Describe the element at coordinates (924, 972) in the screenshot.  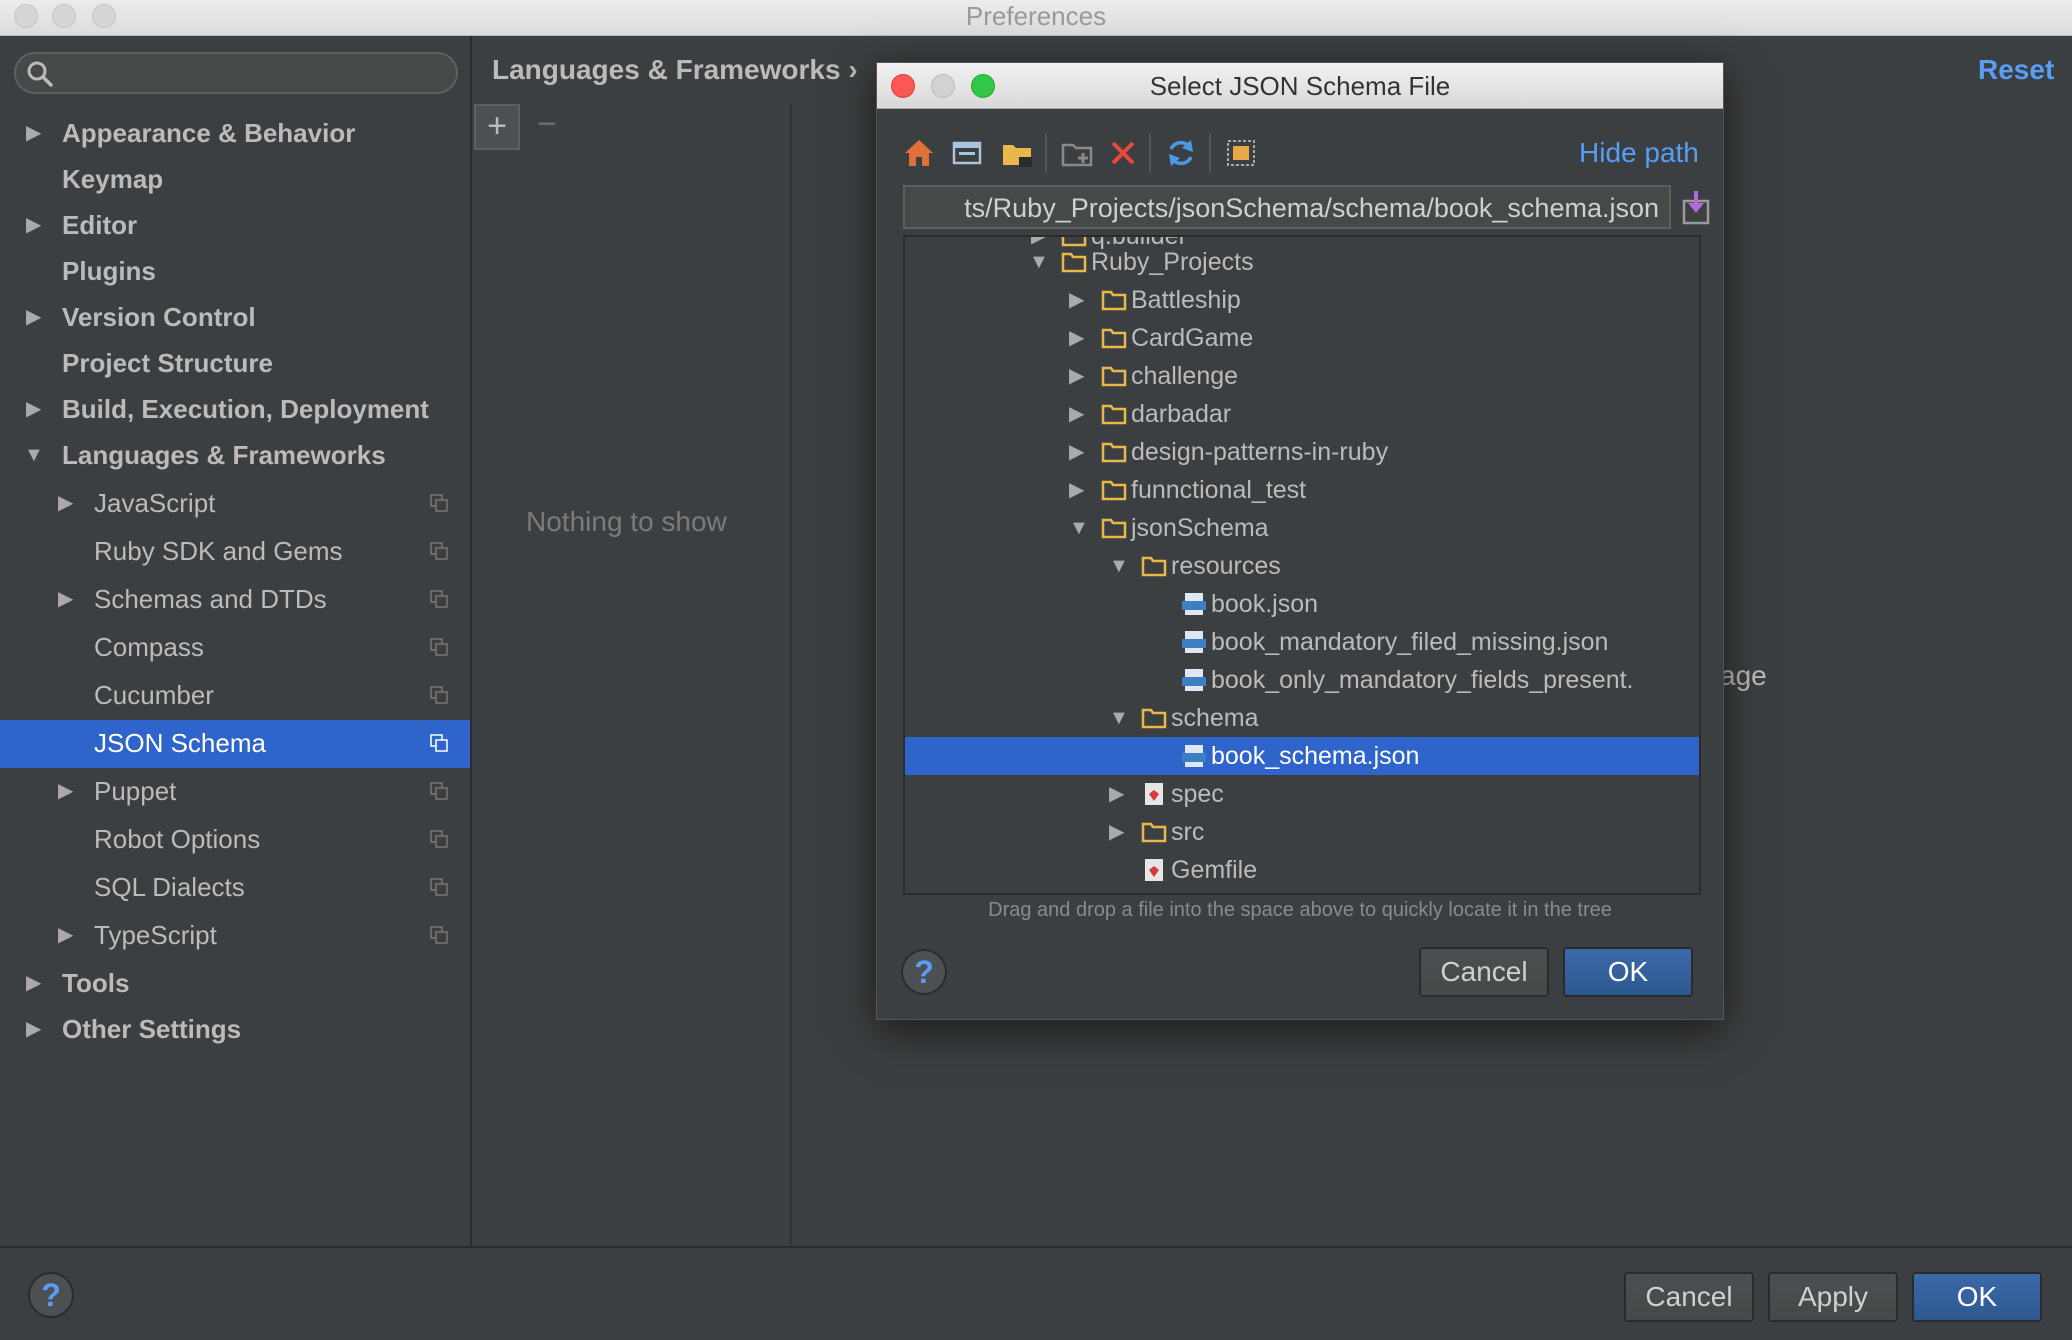
I see `dialog-help-button: ?` at that location.